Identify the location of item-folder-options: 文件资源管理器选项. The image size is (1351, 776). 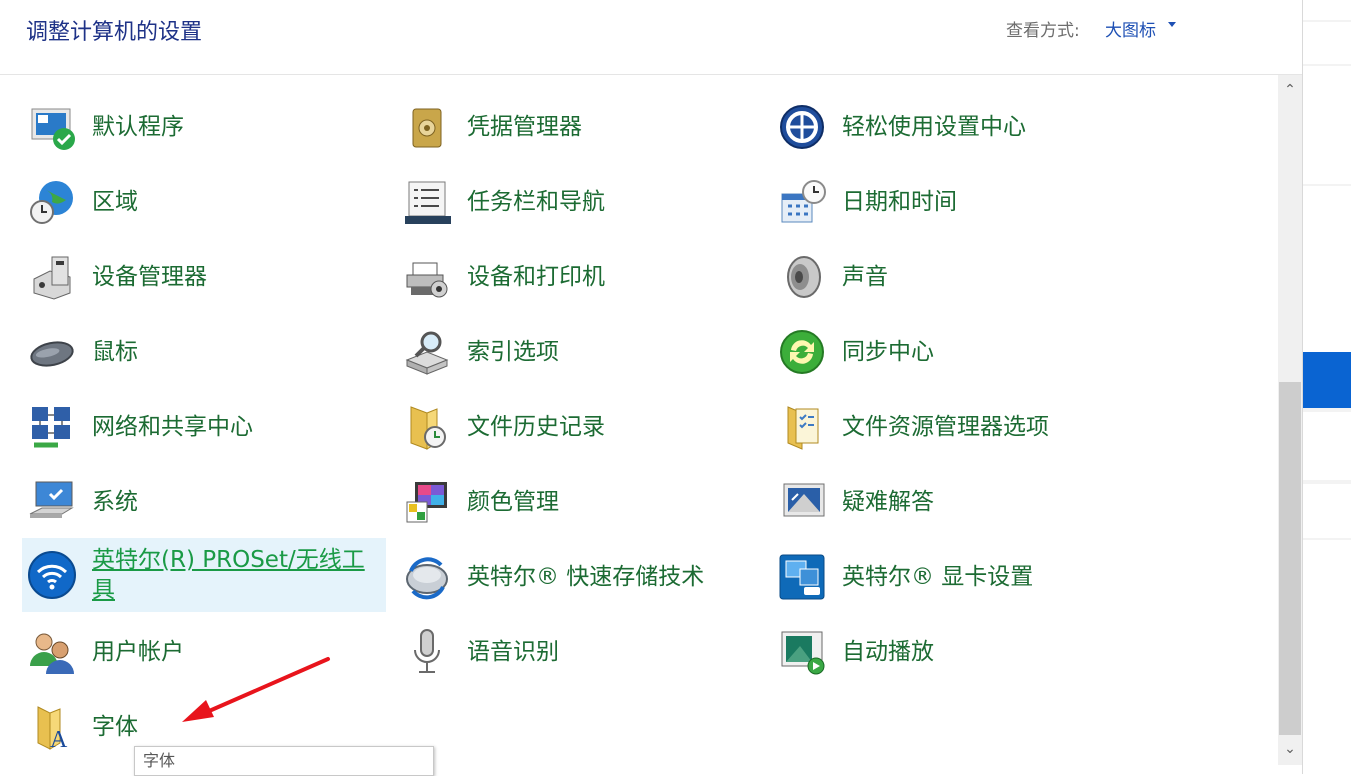
(954, 427).